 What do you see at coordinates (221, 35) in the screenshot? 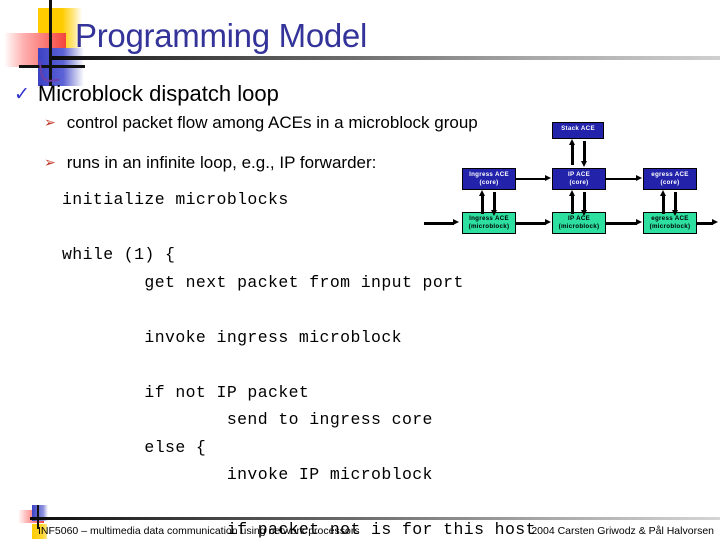
I see `page-title: Programming Model` at bounding box center [221, 35].